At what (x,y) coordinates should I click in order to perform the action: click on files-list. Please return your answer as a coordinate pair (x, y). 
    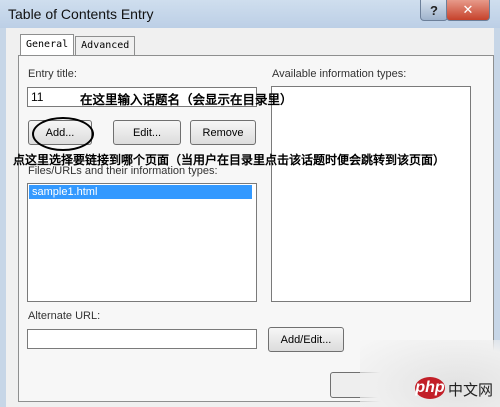
    Looking at the image, I should click on (142, 242).